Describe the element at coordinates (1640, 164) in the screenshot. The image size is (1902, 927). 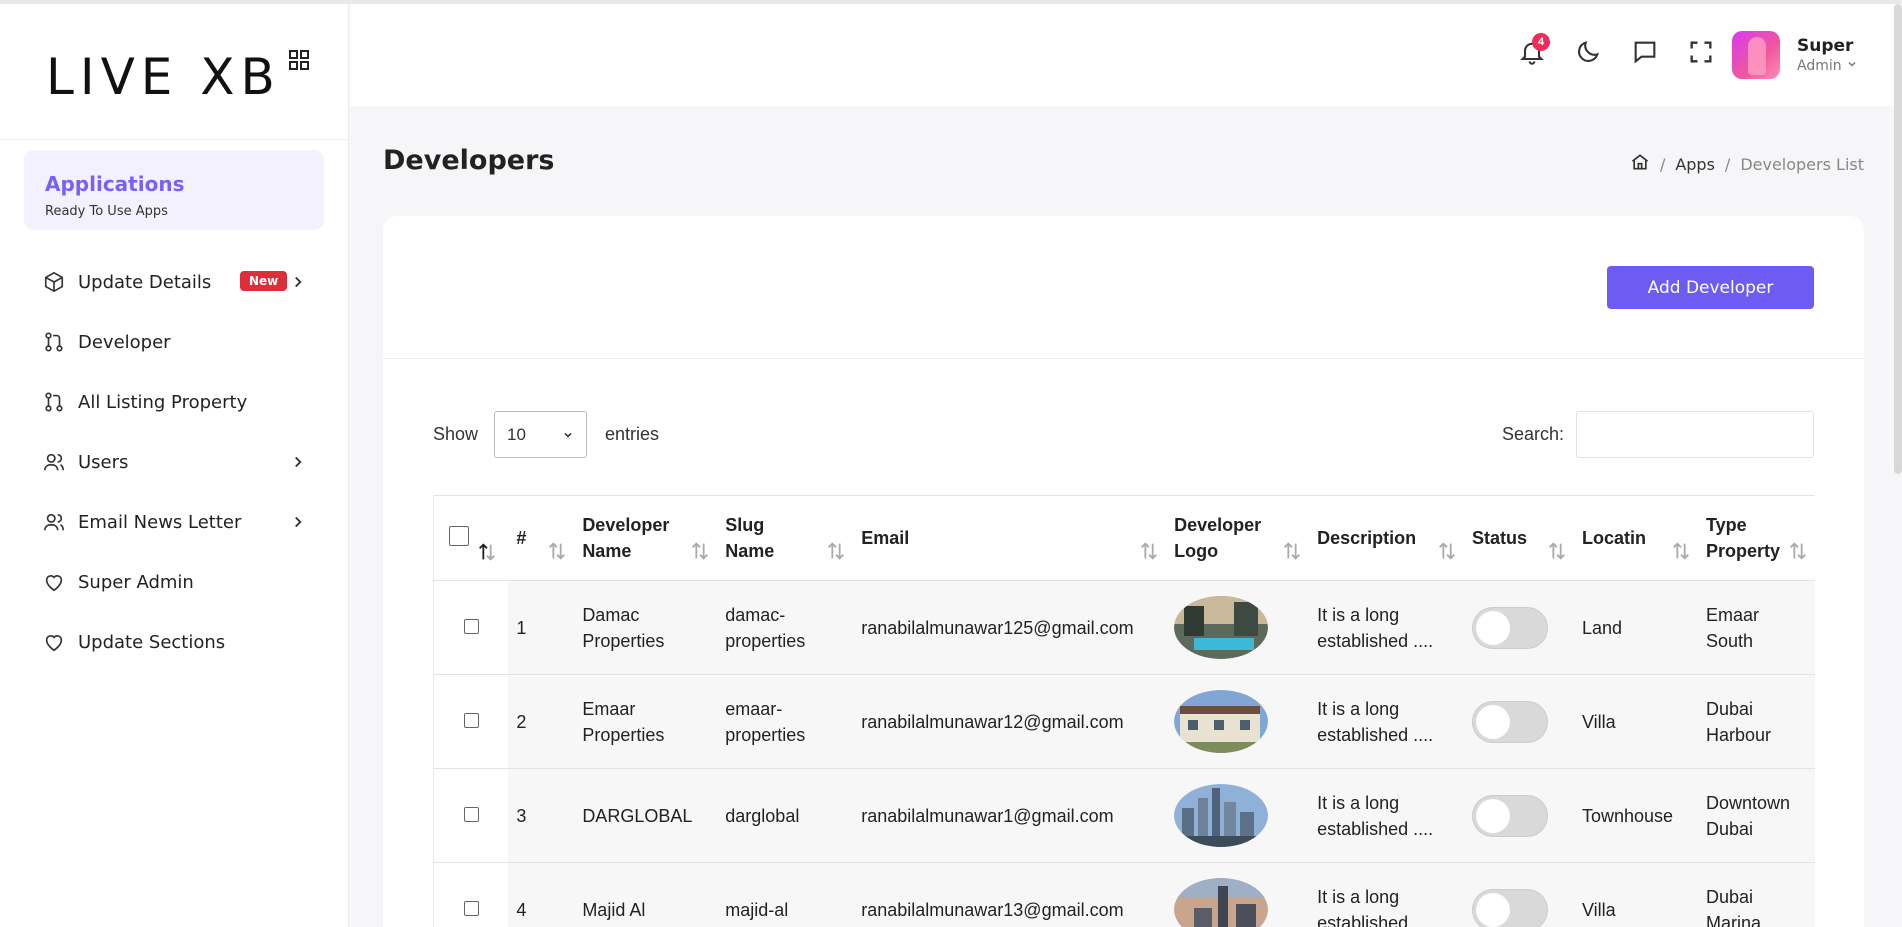
I see `home-icon` at that location.